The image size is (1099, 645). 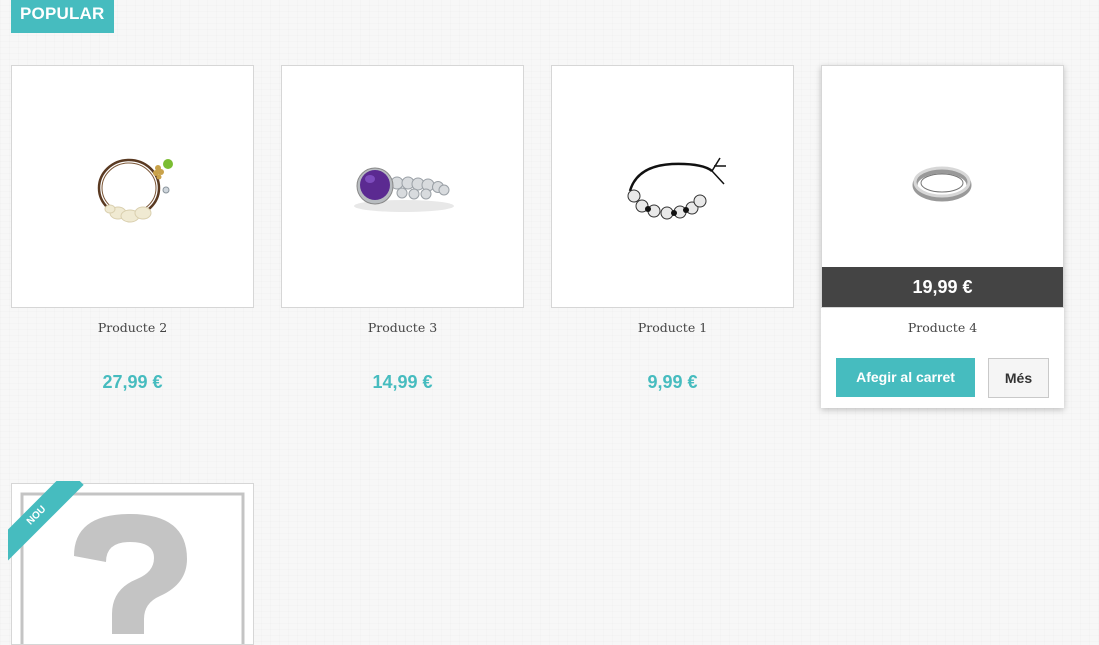 I want to click on product-price: 27,99 €, so click(x=132, y=382).